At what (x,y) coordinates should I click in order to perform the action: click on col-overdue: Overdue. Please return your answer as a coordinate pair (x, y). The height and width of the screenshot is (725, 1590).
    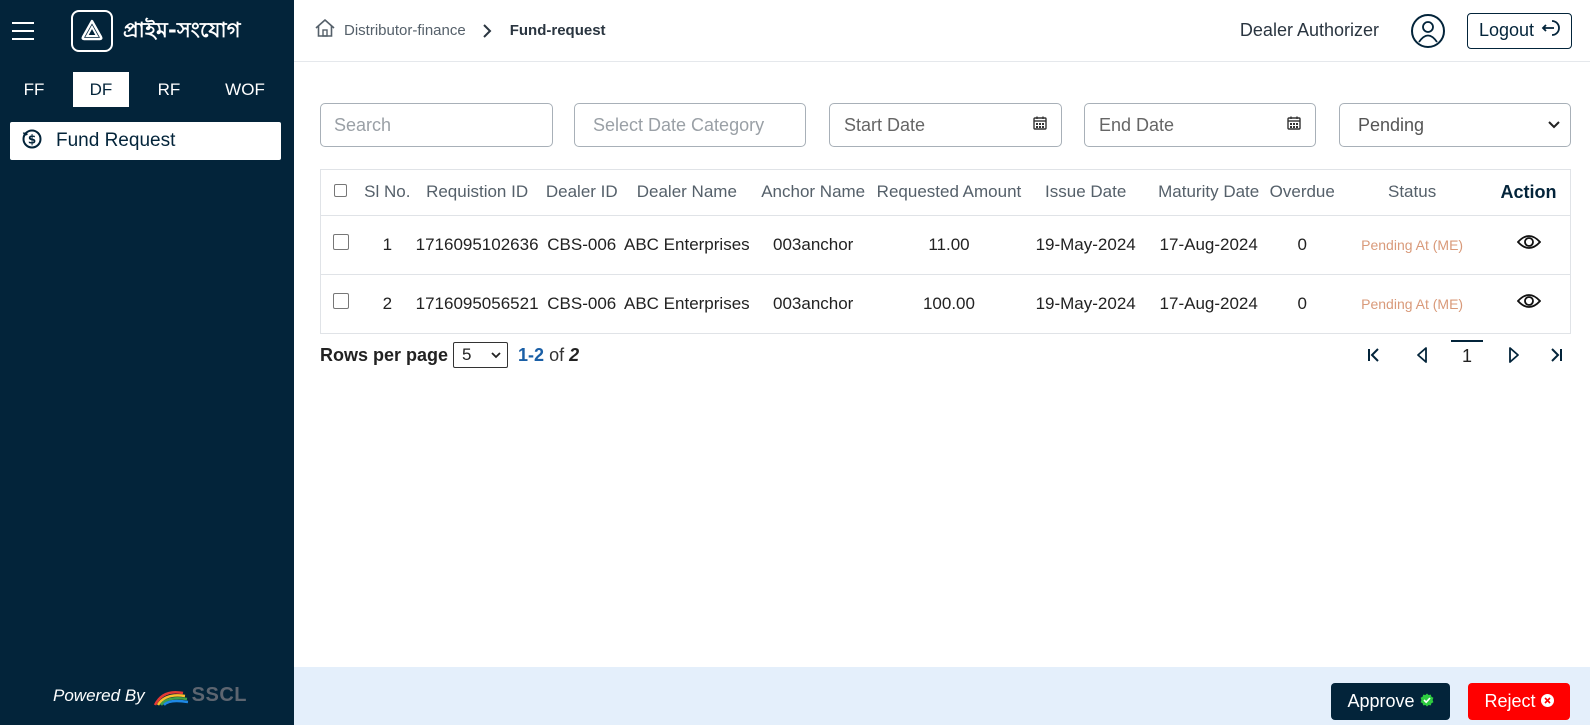
    Looking at the image, I should click on (1302, 193).